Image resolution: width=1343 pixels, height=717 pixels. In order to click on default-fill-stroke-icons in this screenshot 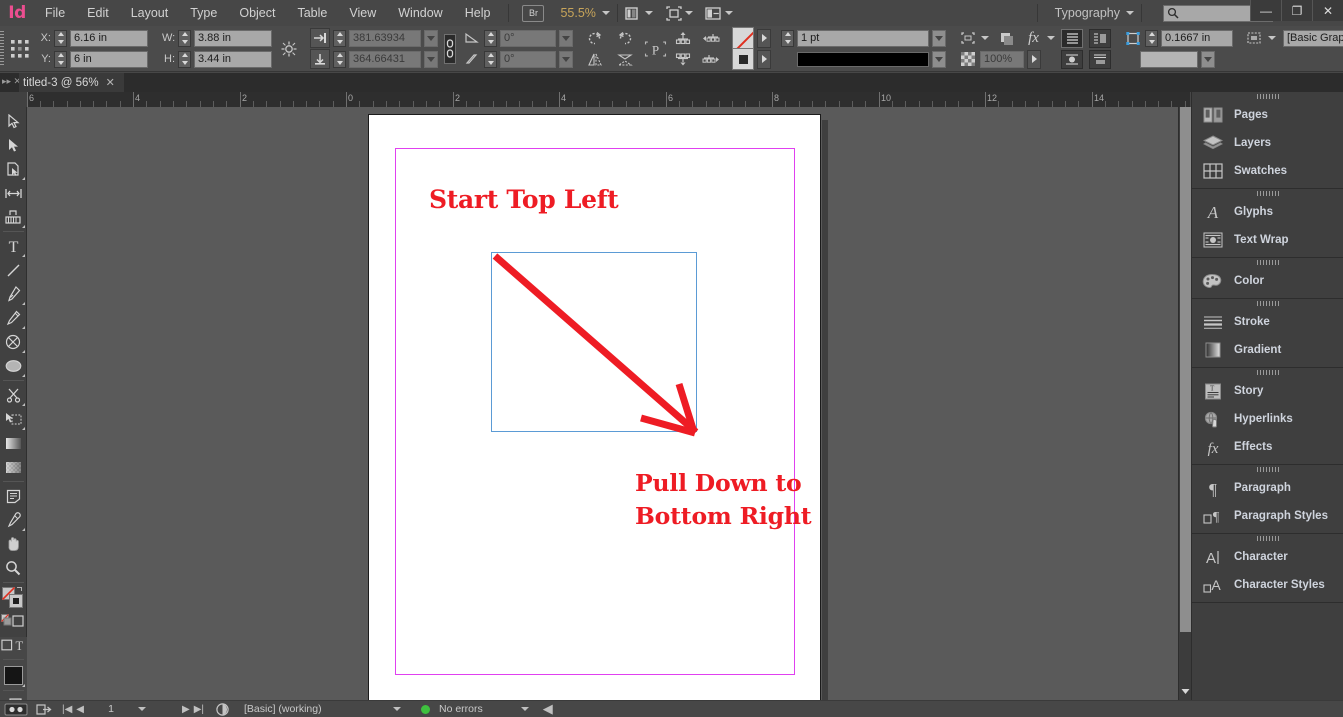, I will do `click(13, 622)`.